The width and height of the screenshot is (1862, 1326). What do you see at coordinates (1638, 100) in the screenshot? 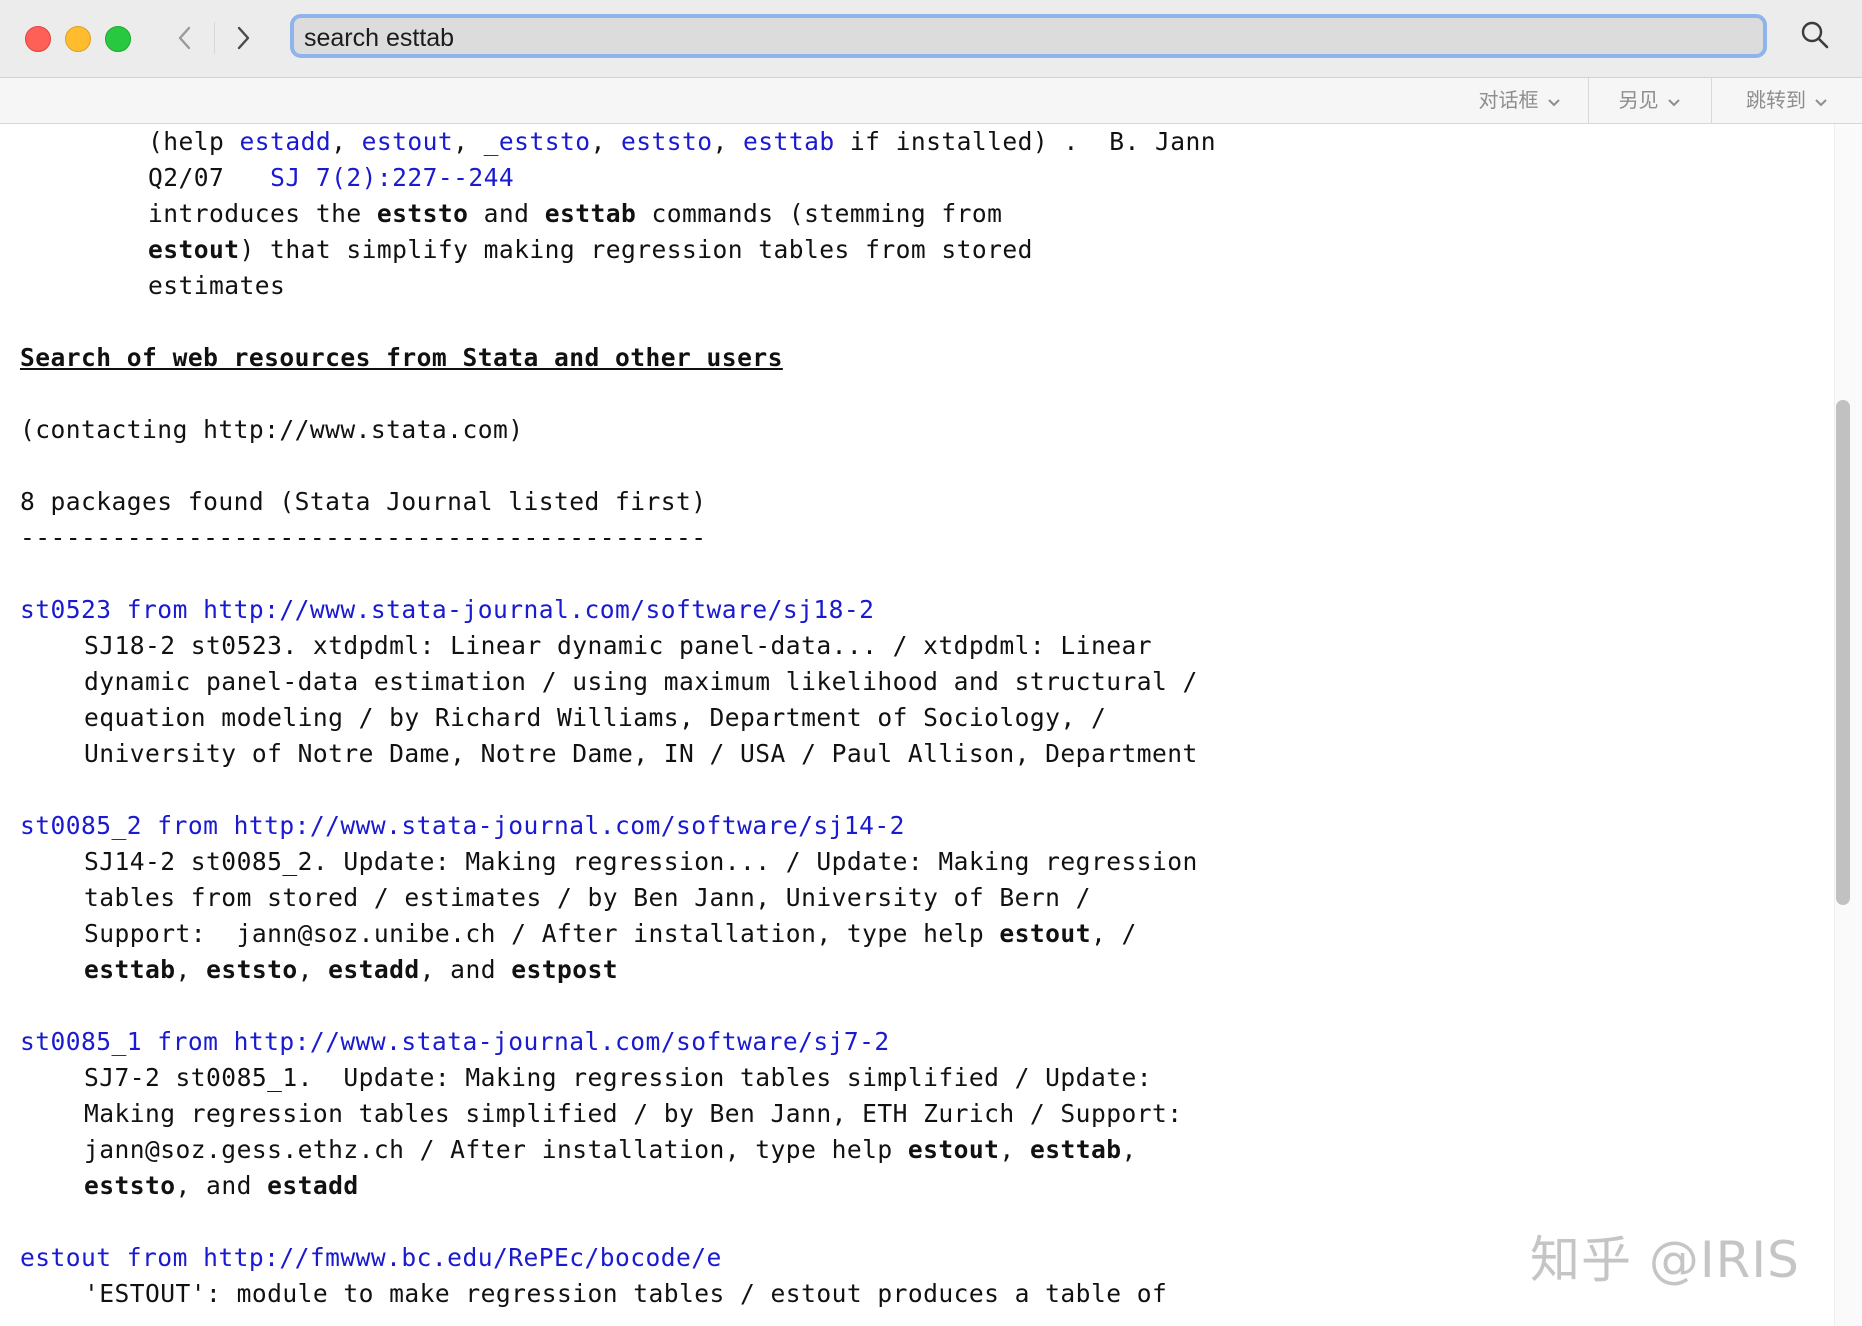
I see `seealso-menu-label: 另见` at bounding box center [1638, 100].